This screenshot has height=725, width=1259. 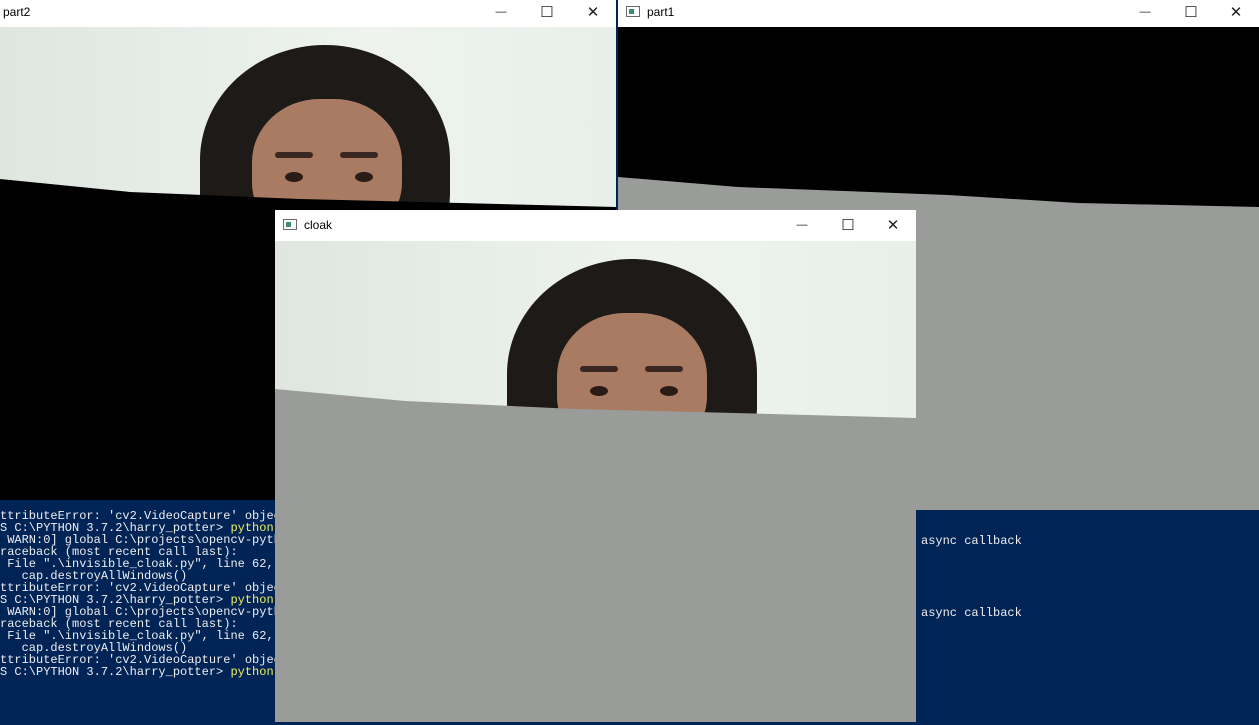 What do you see at coordinates (115, 672) in the screenshot?
I see `terminal-line-text: S C:\PYTHON 3.7.2\harry_potter>` at bounding box center [115, 672].